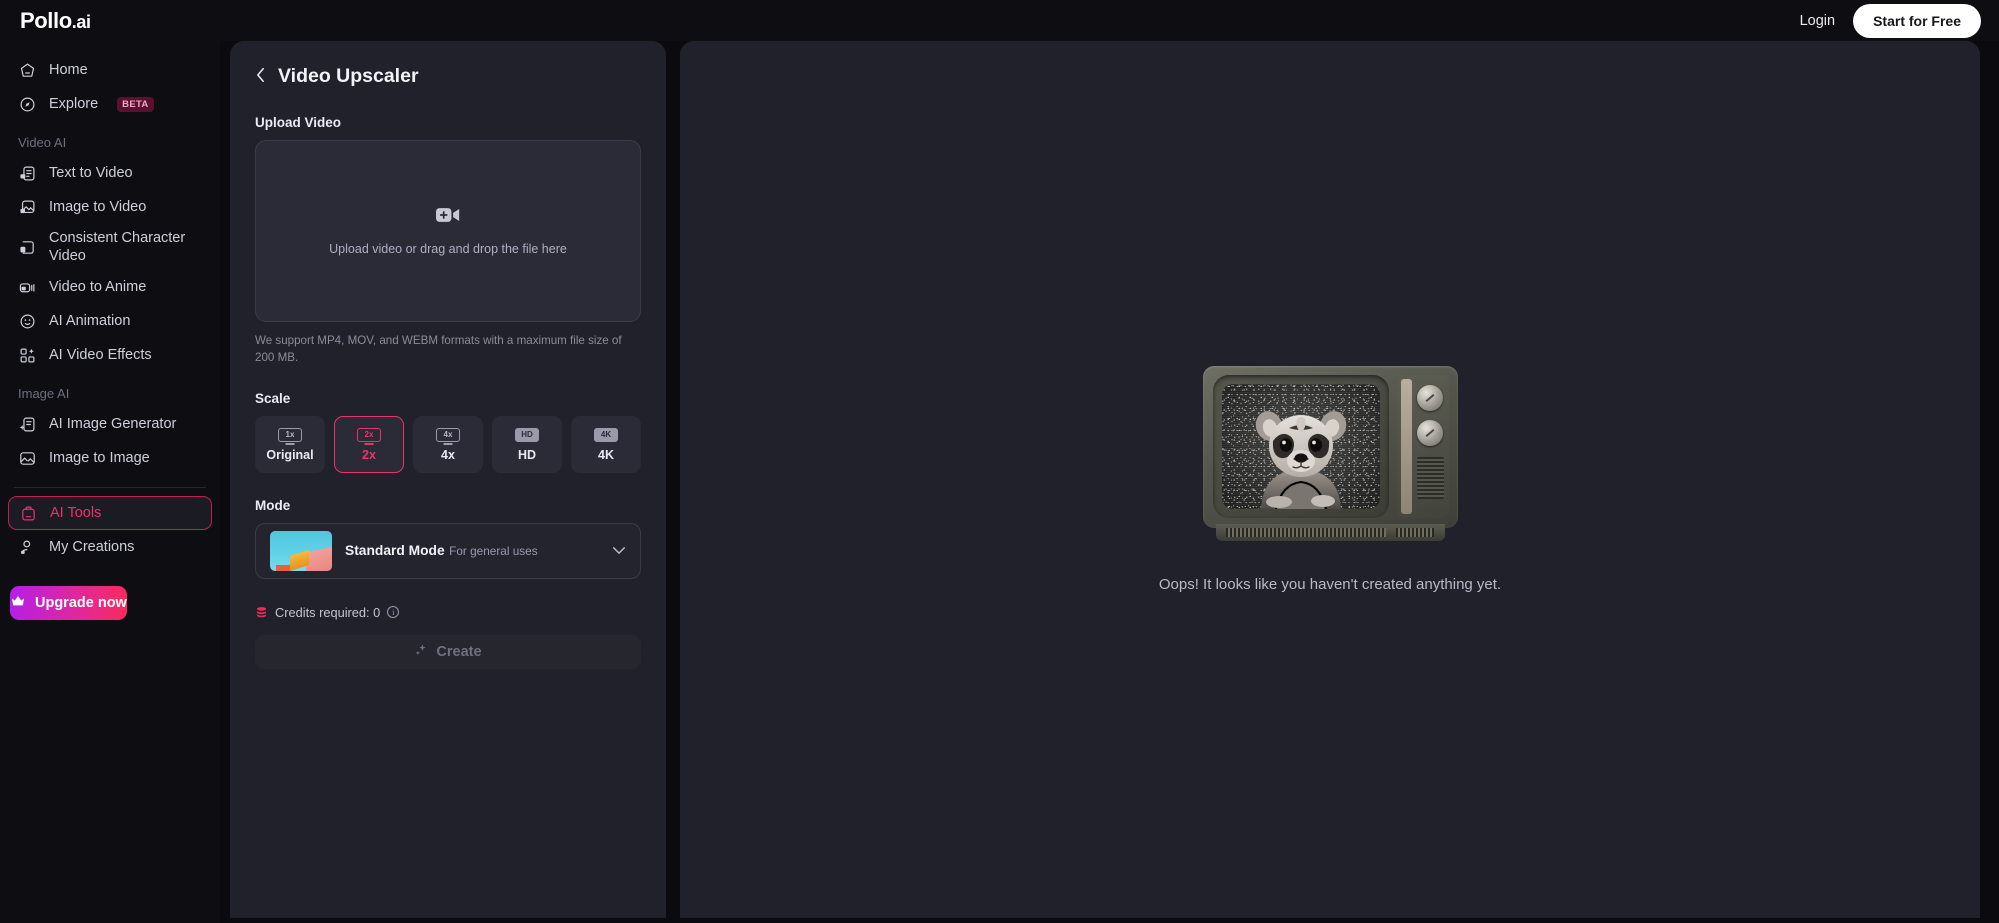  Describe the element at coordinates (1817, 21) in the screenshot. I see `login-link: Login` at that location.